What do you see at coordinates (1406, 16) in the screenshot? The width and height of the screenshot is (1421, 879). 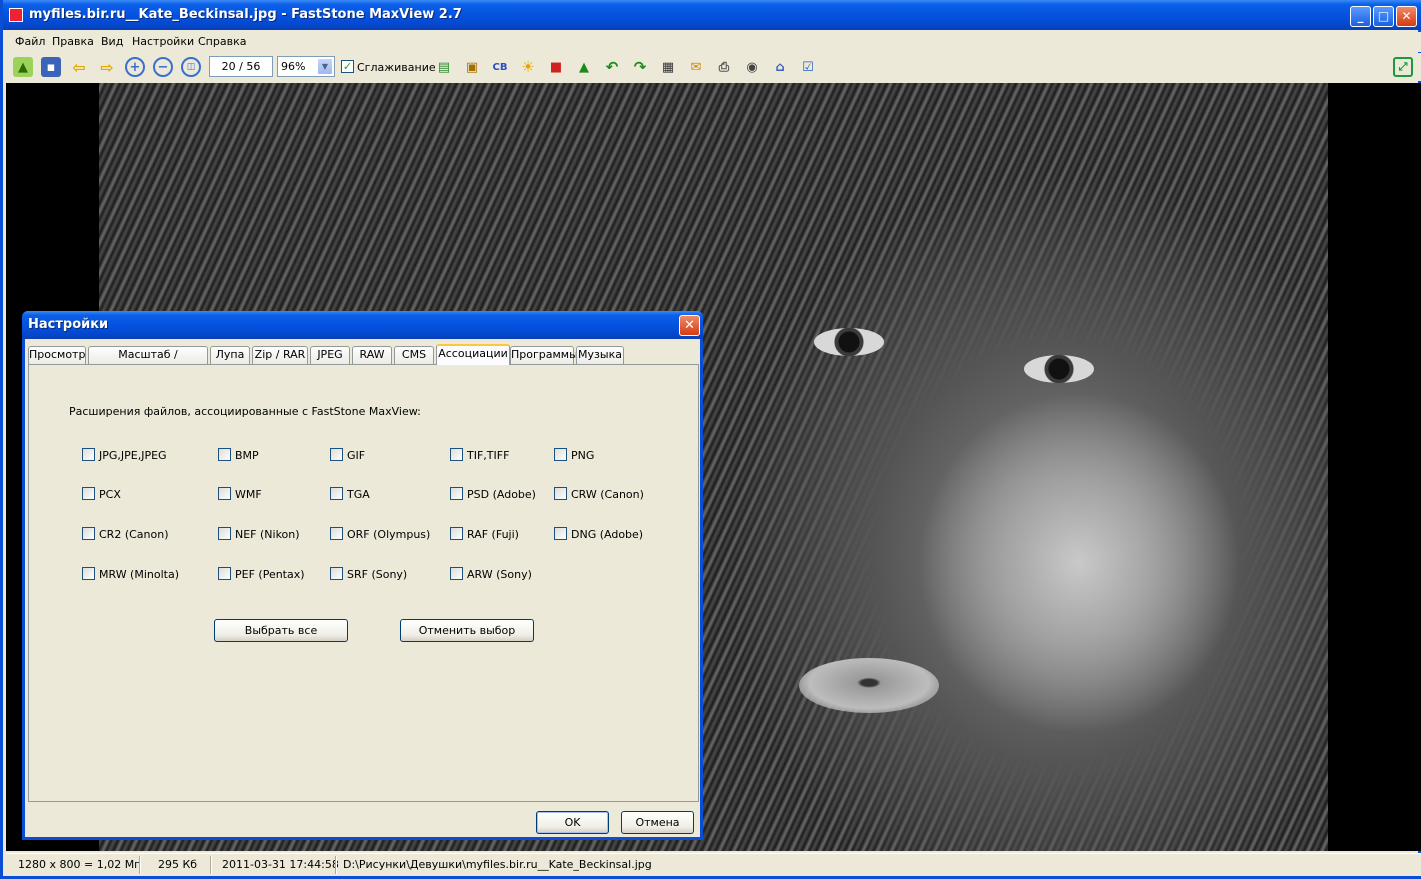 I see `close-button: ✕` at bounding box center [1406, 16].